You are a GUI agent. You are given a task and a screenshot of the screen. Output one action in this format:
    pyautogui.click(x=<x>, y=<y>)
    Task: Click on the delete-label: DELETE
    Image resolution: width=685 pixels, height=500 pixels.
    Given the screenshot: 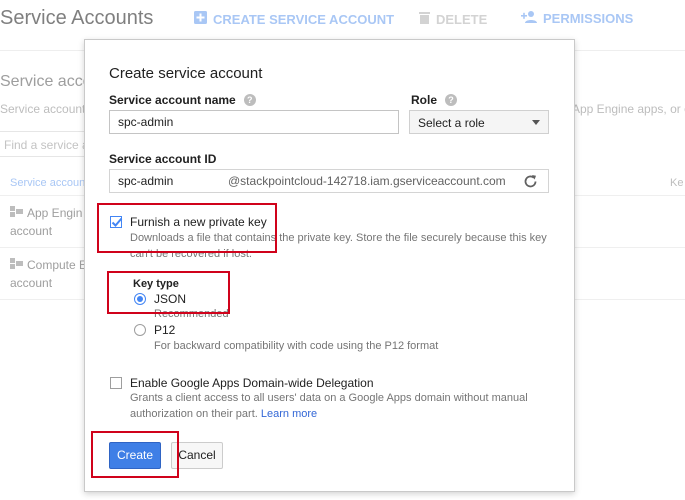 What is the action you would take?
    pyautogui.click(x=462, y=19)
    